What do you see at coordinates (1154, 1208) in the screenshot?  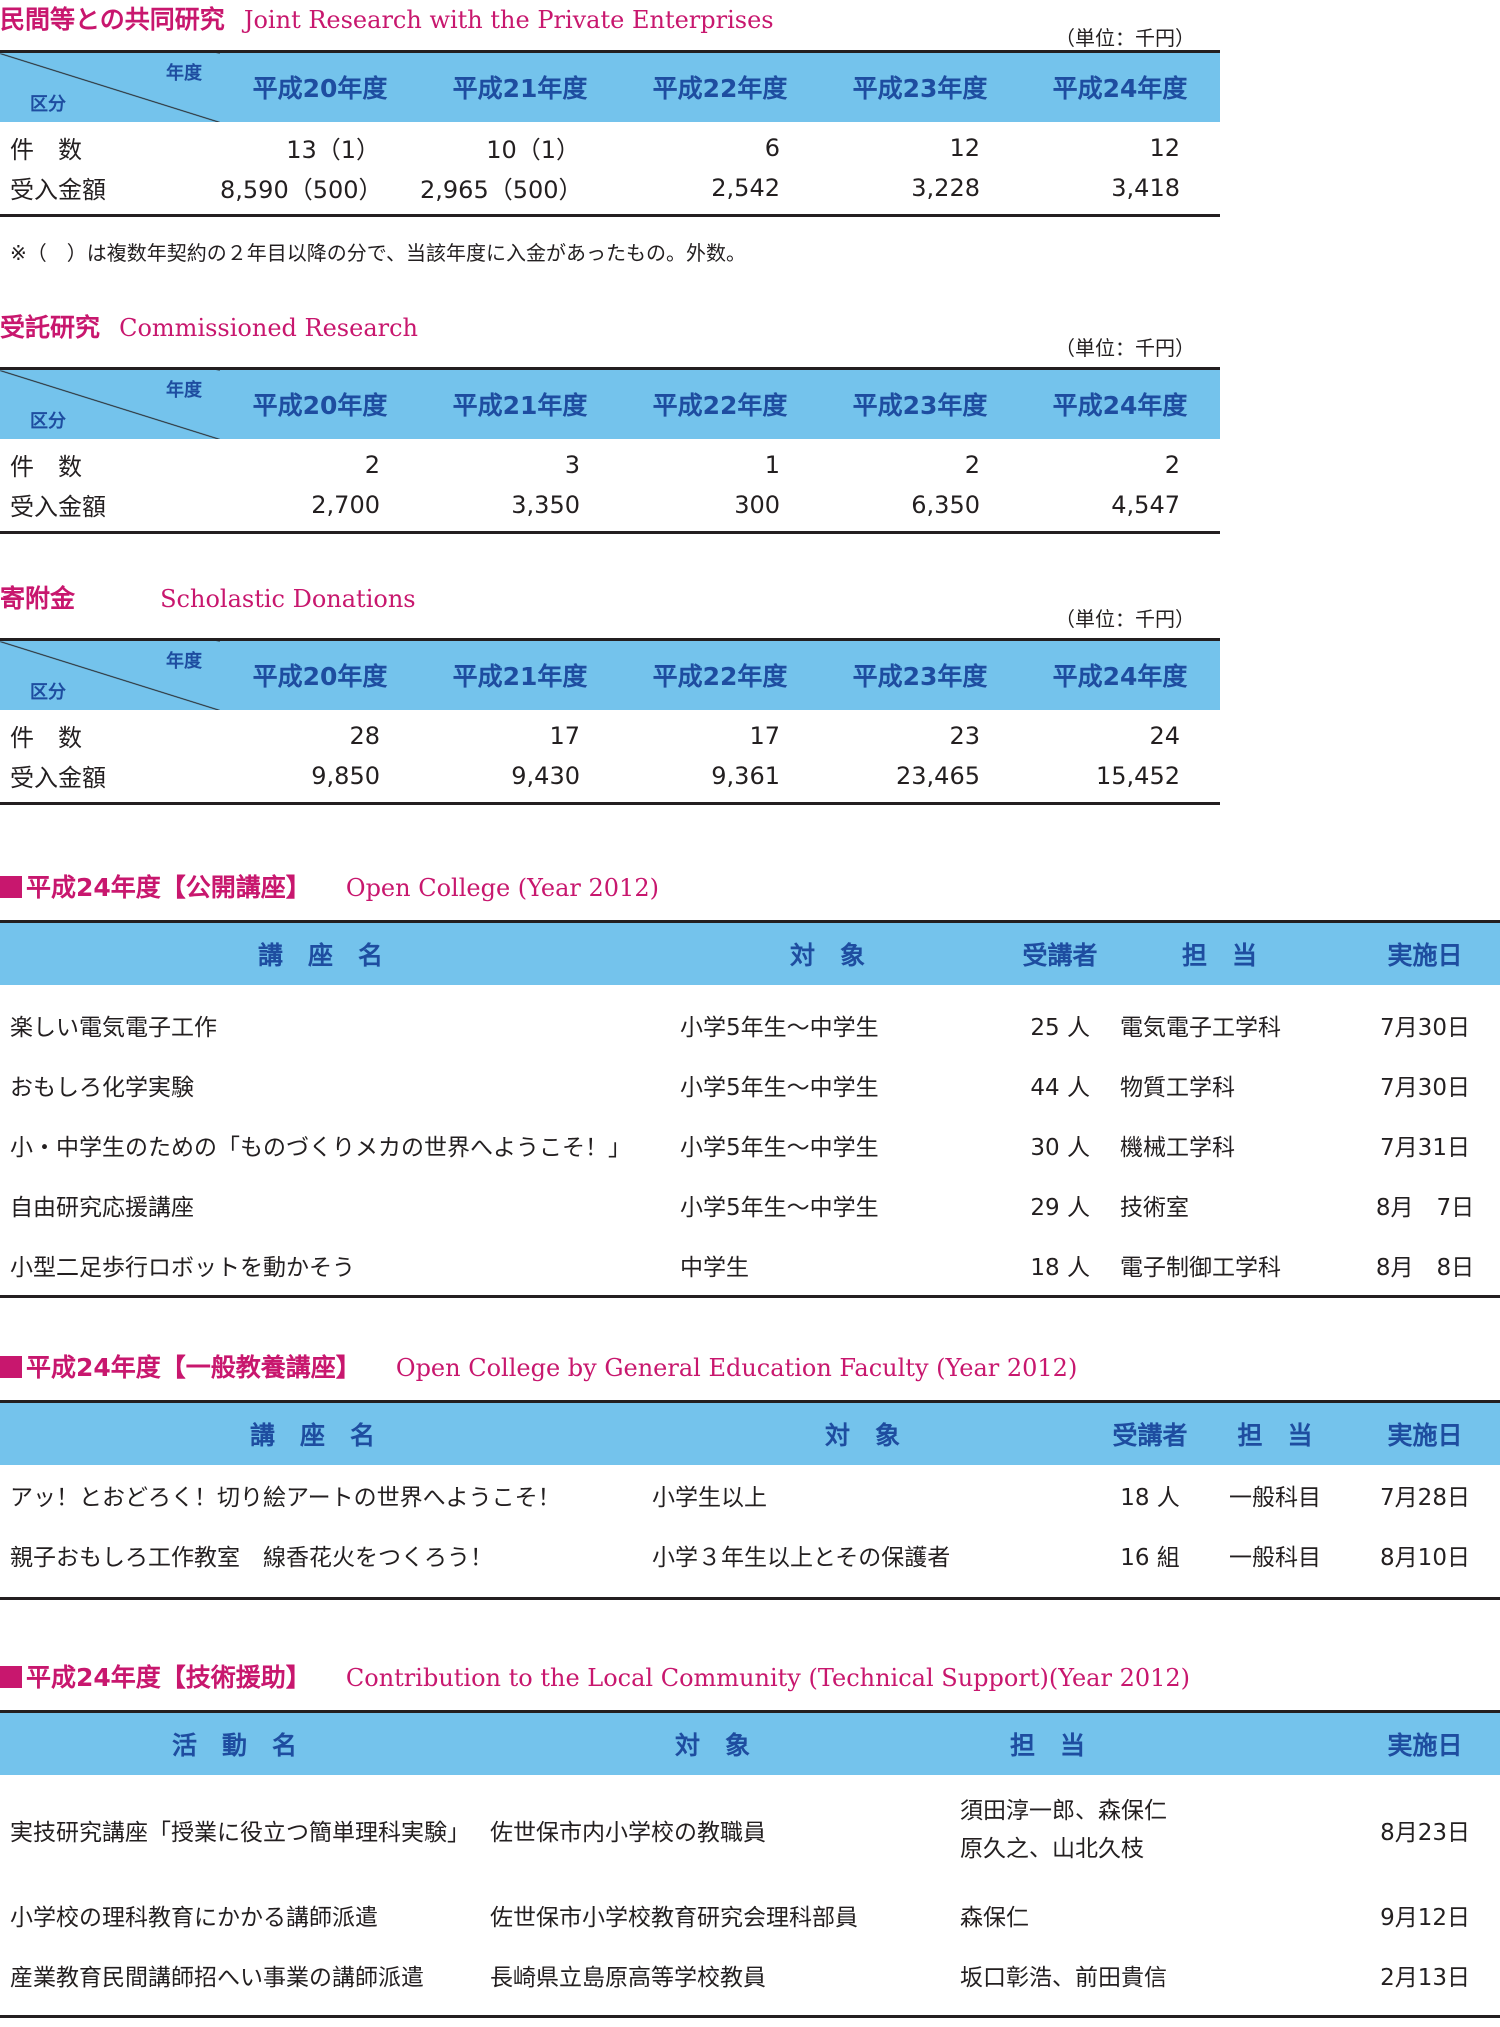 I see `department: 技術室` at bounding box center [1154, 1208].